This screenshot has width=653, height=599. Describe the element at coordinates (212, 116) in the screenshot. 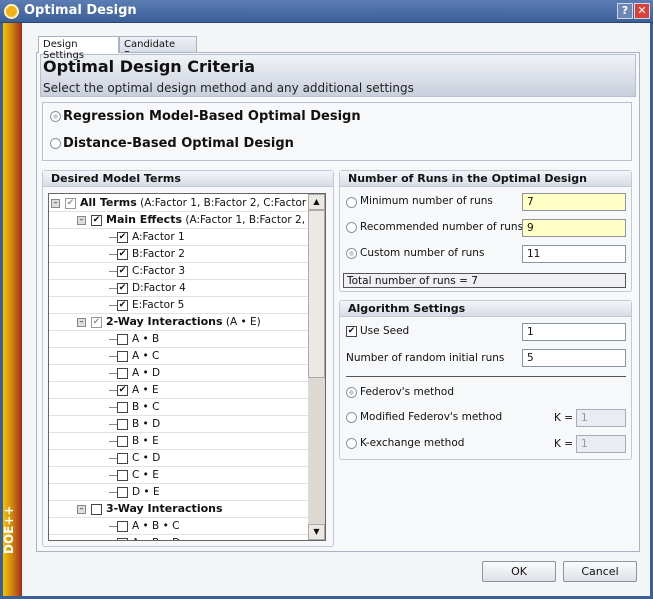

I see `regression-label: Regression Model-Based Optimal Design` at that location.